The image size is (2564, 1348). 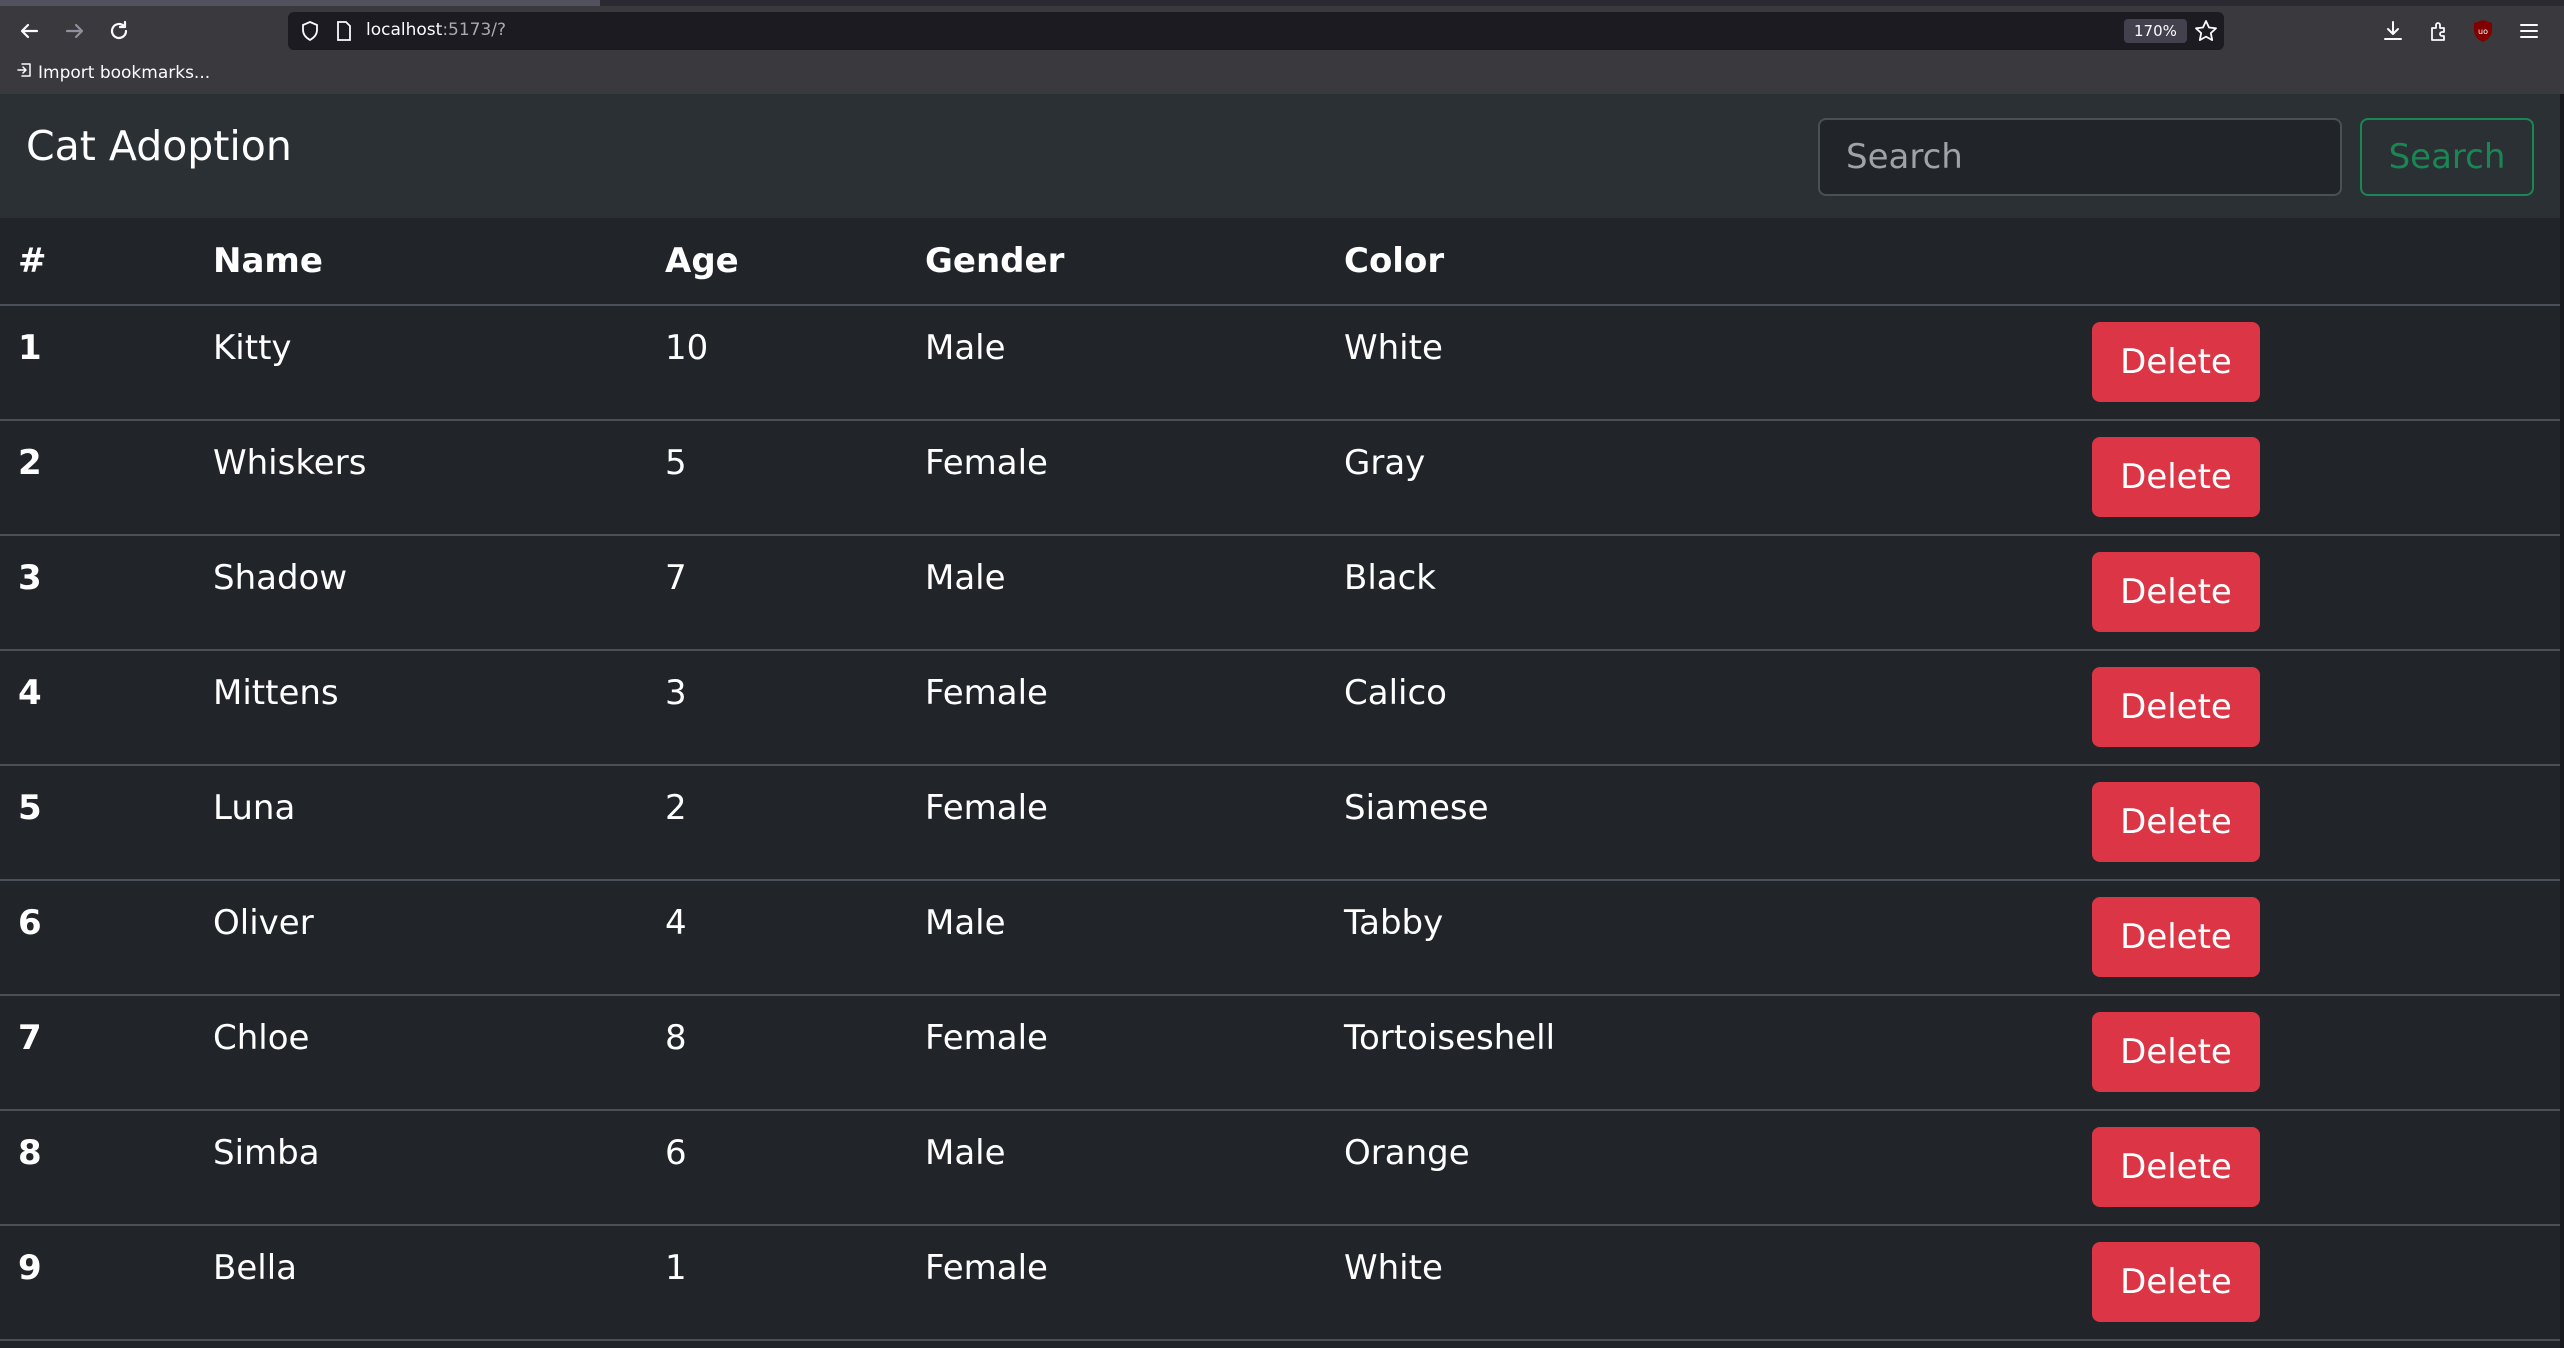 What do you see at coordinates (75, 31) in the screenshot?
I see `forward-arrow-icon` at bounding box center [75, 31].